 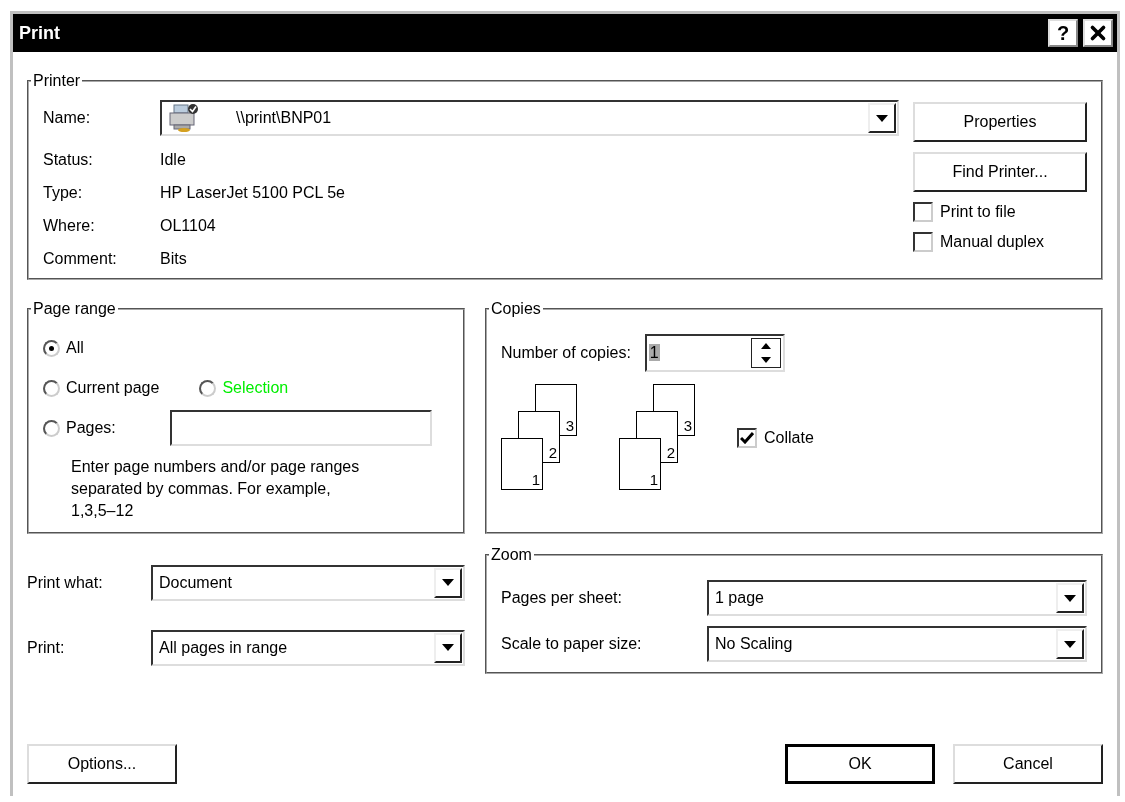 I want to click on dropdown: Document, so click(x=308, y=582).